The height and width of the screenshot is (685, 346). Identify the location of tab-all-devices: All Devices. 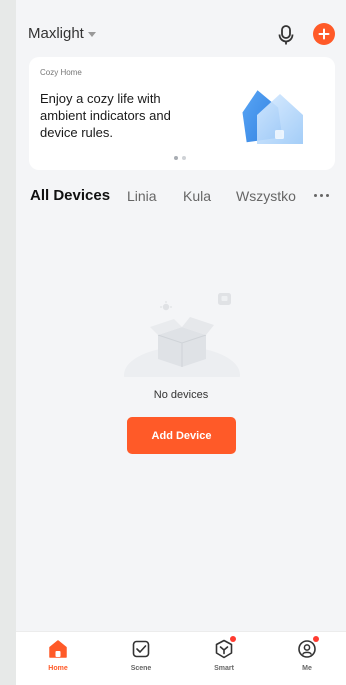
(70, 195).